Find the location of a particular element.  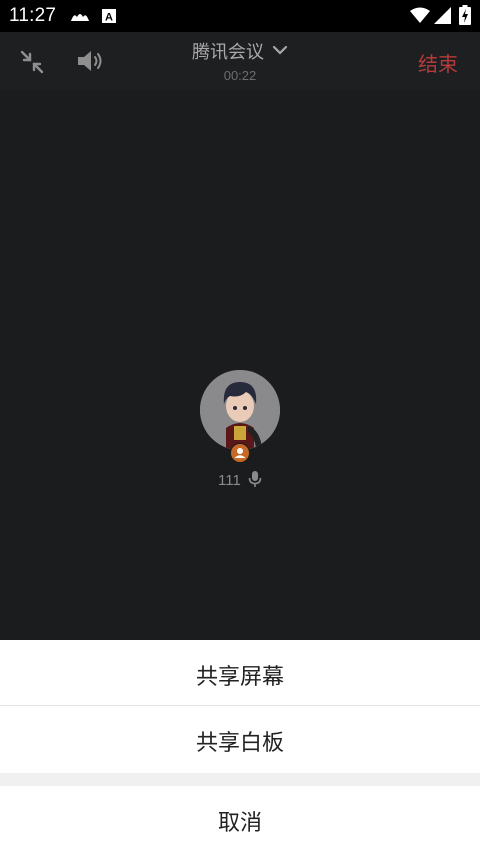

chevron-down-icon is located at coordinates (280, 50).